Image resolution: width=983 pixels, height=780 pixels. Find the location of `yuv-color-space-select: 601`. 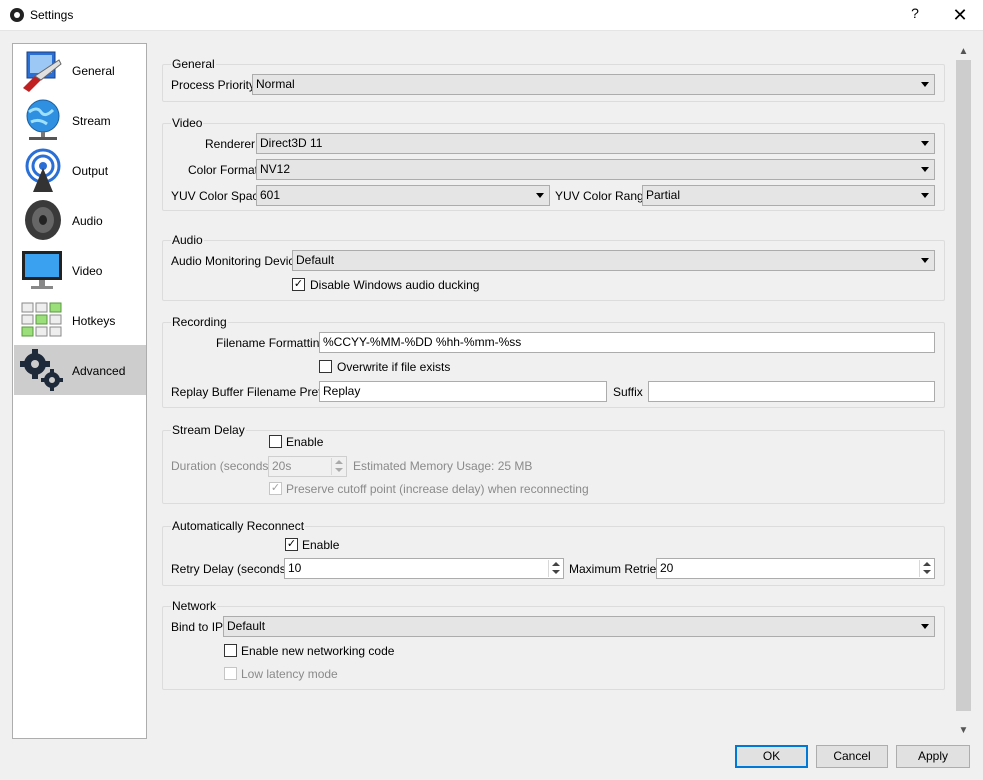

yuv-color-space-select: 601 is located at coordinates (403, 195).